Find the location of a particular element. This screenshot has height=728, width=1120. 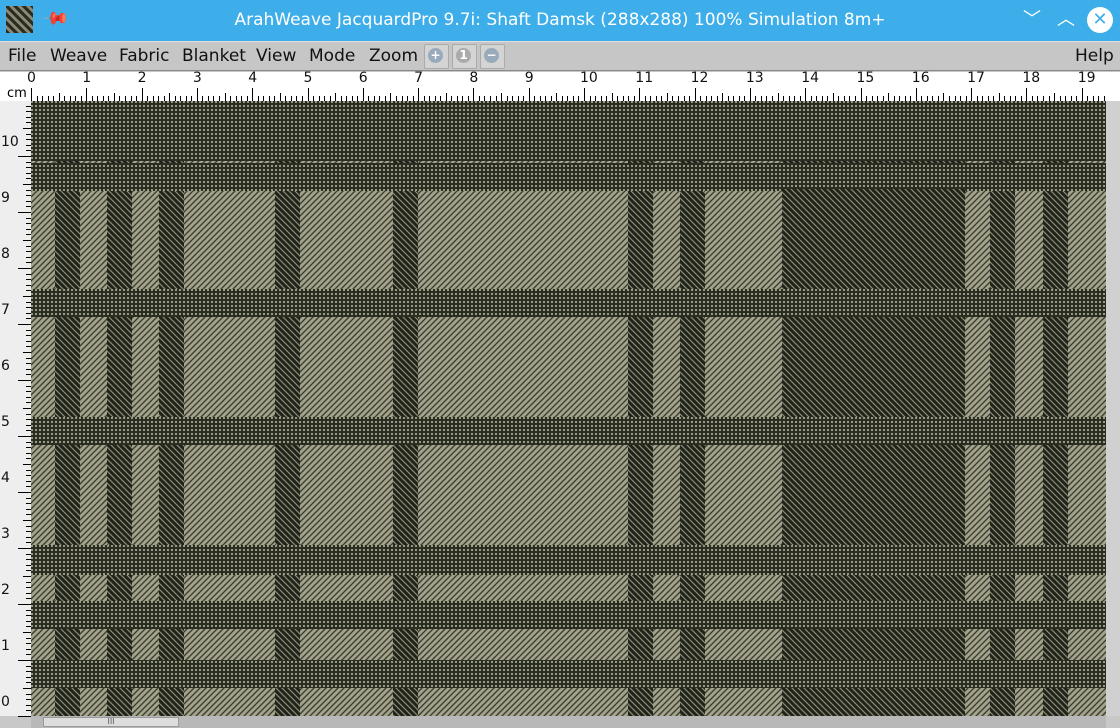

ruler-label: 19 is located at coordinates (1086, 78).